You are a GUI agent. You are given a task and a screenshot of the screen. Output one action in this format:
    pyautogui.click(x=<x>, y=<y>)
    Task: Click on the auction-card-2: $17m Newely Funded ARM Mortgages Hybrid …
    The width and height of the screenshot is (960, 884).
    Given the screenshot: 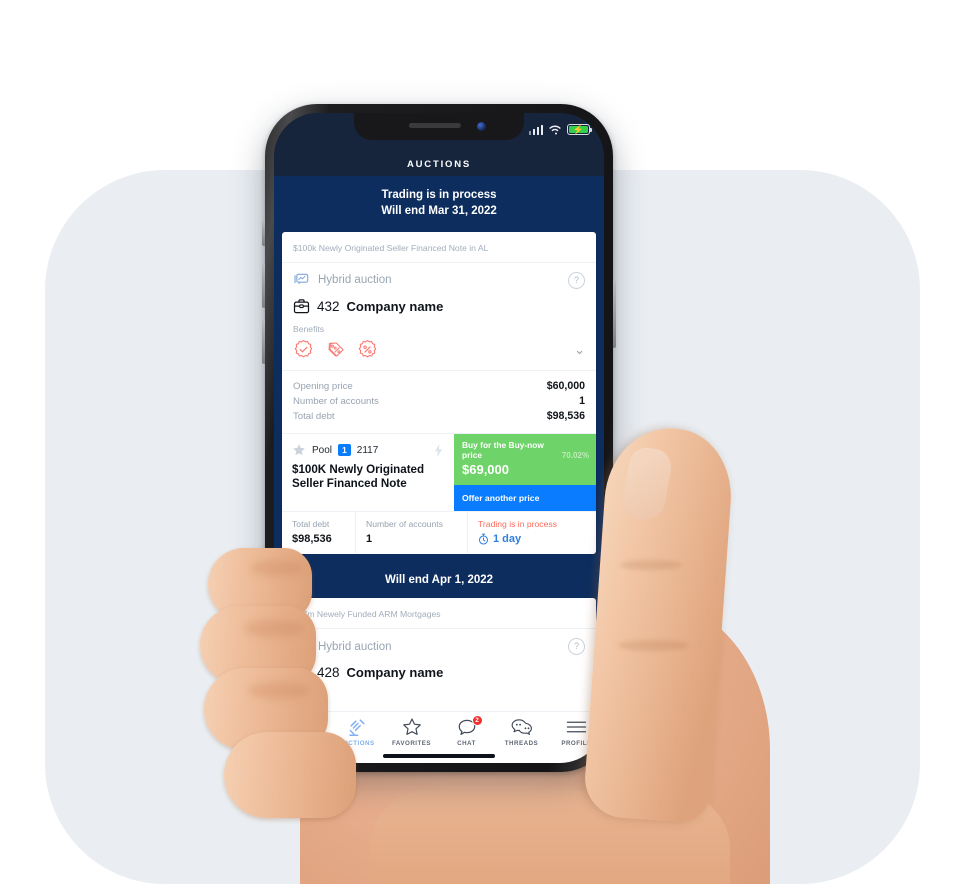 What is the action you would take?
    pyautogui.click(x=439, y=658)
    